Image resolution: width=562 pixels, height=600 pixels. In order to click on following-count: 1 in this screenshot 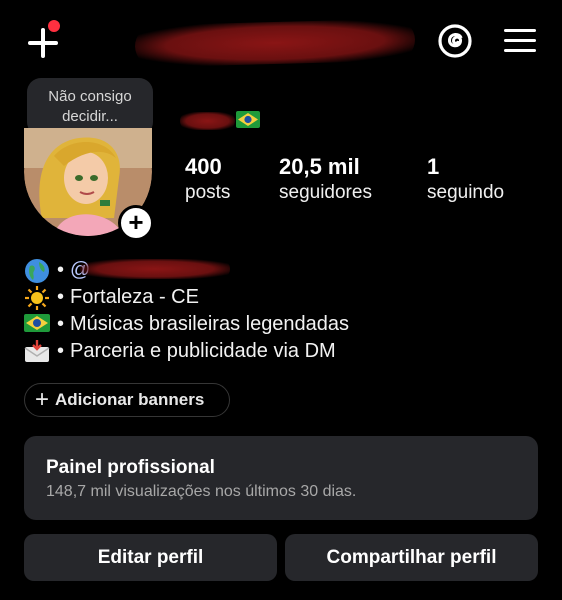, I will do `click(433, 167)`.